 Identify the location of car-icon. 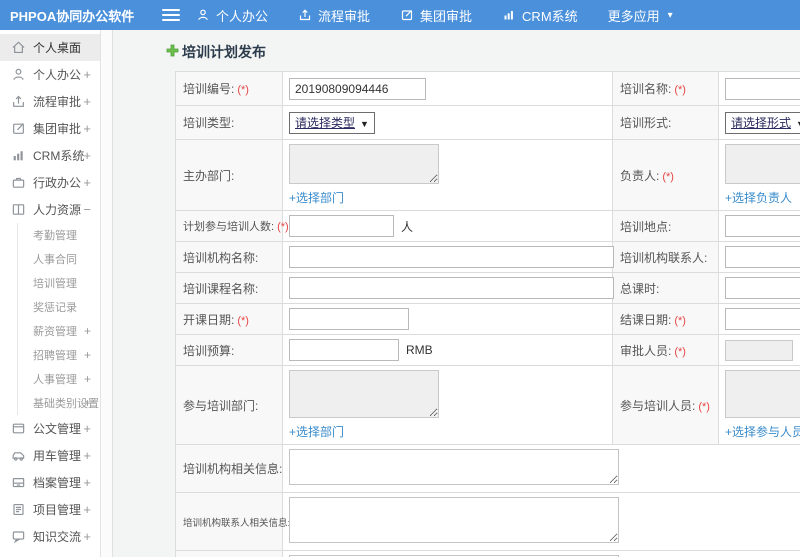
(18, 455).